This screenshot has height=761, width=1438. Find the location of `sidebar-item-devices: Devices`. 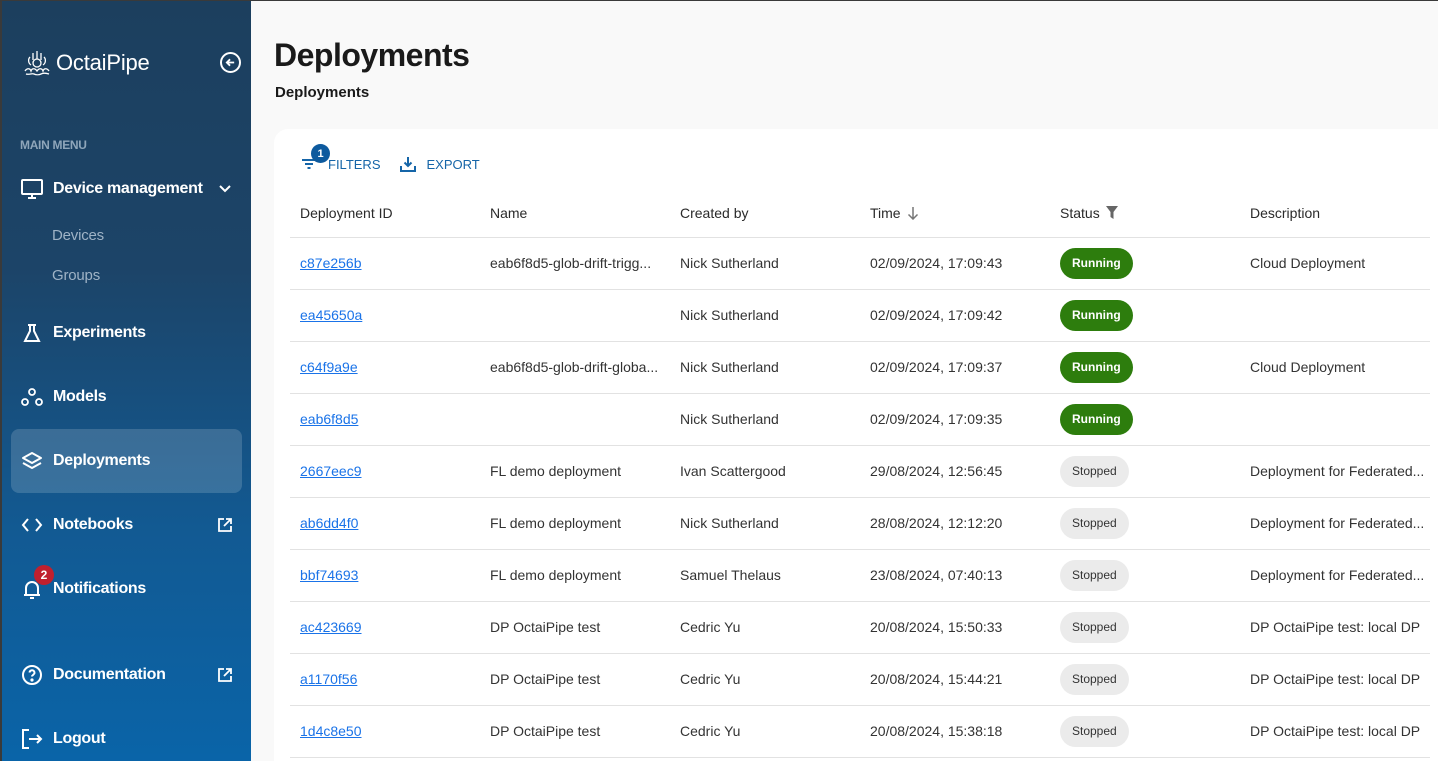

sidebar-item-devices: Devices is located at coordinates (78, 235).